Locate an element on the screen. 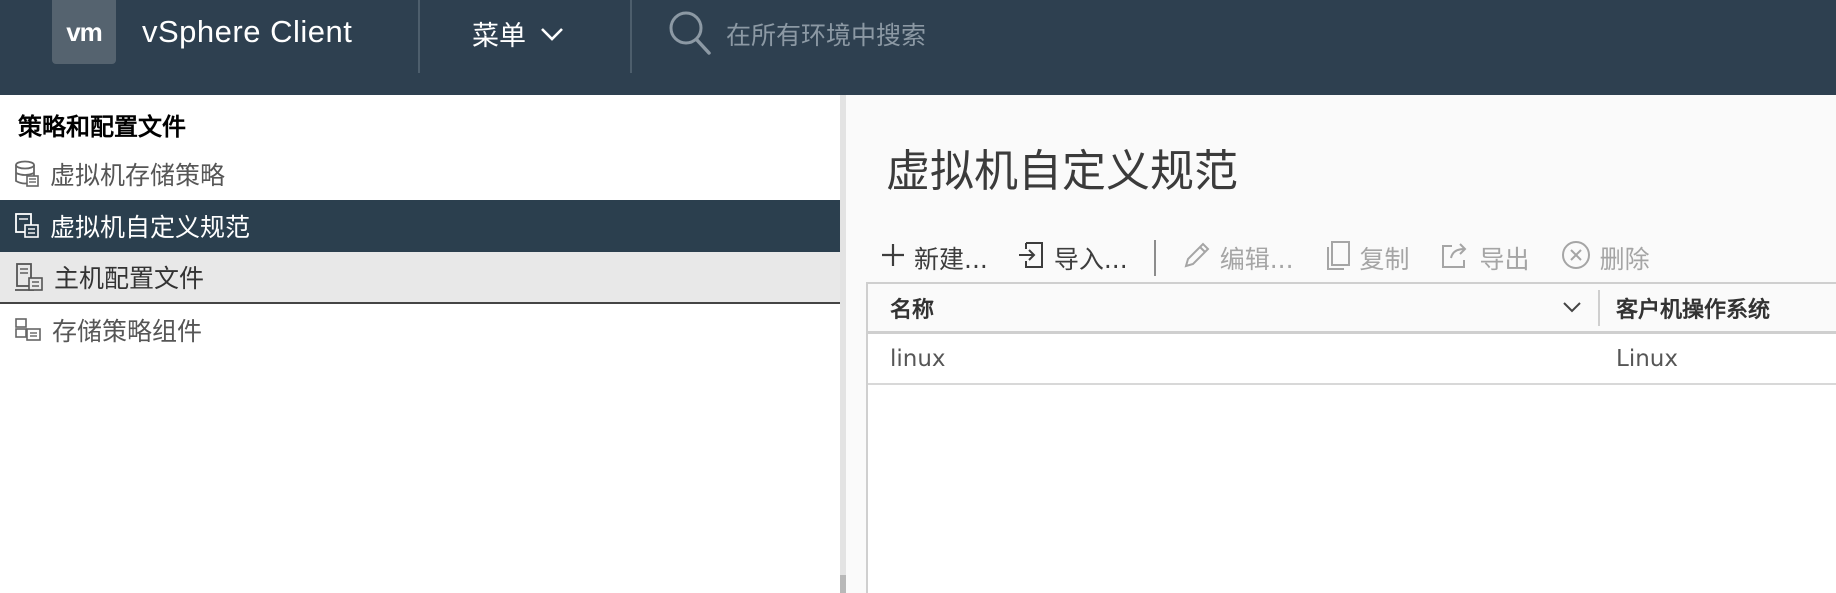 Image resolution: width=1836 pixels, height=593 pixels. pencil-icon is located at coordinates (1197, 258).